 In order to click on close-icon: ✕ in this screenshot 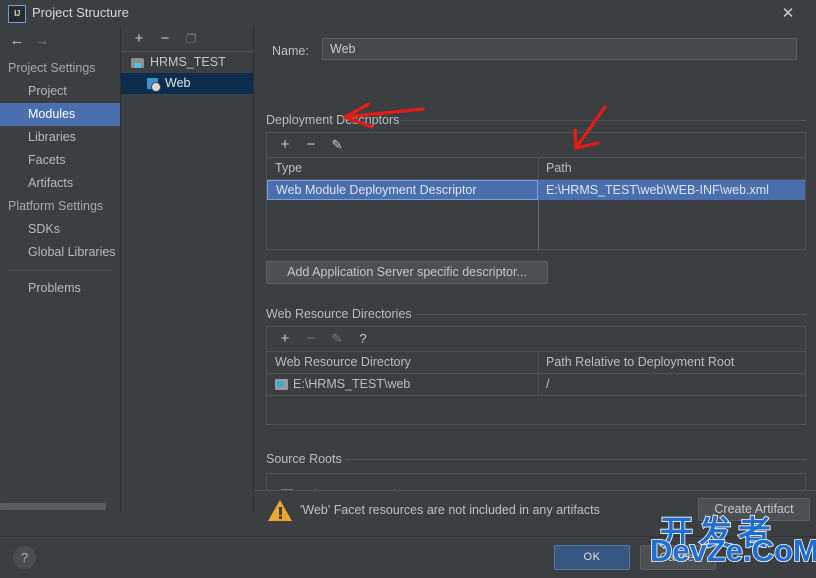, I will do `click(788, 14)`.